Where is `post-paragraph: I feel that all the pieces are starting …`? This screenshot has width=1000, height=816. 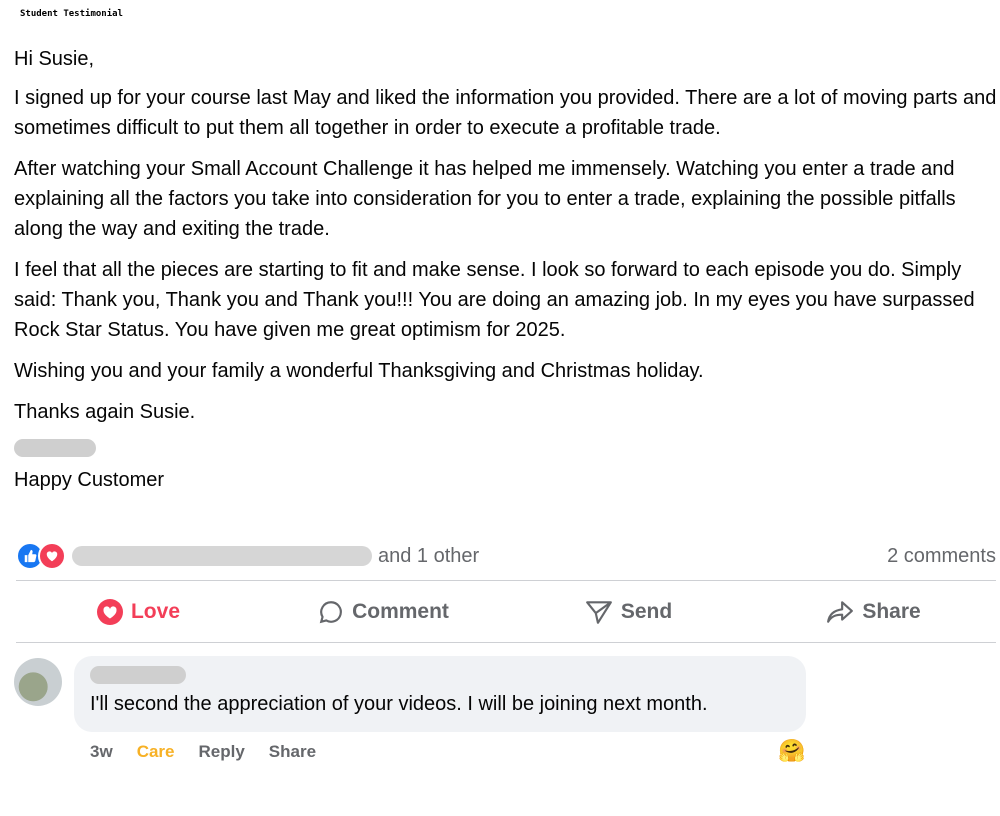 post-paragraph: I feel that all the pieces are starting … is located at coordinates (494, 300).